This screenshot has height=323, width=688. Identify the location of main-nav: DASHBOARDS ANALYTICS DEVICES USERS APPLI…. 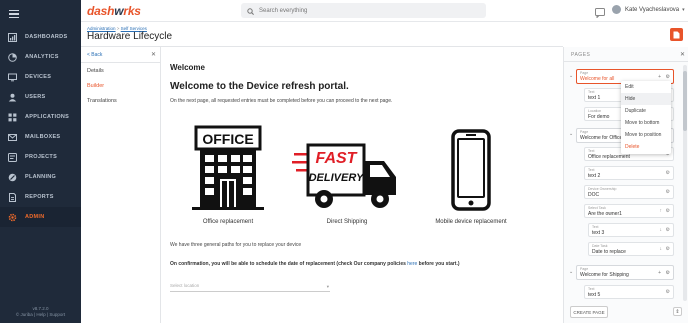
(40, 161).